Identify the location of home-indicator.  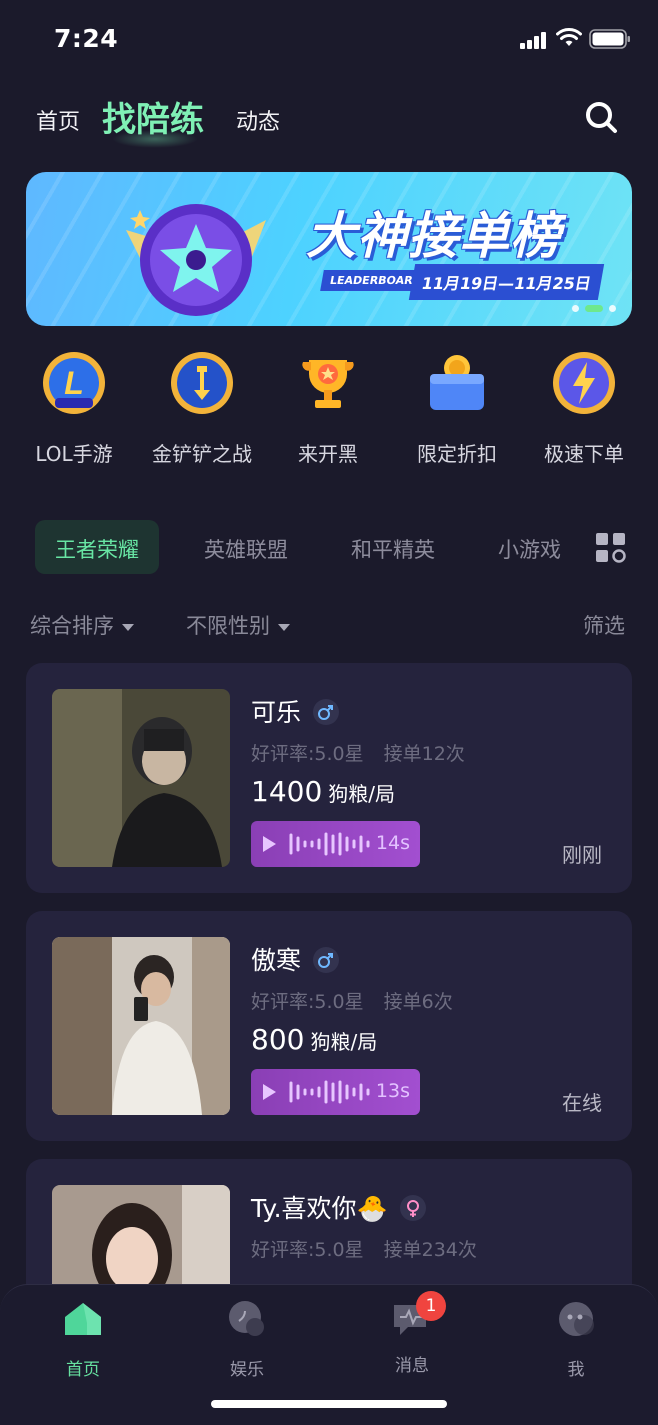
(329, 1404).